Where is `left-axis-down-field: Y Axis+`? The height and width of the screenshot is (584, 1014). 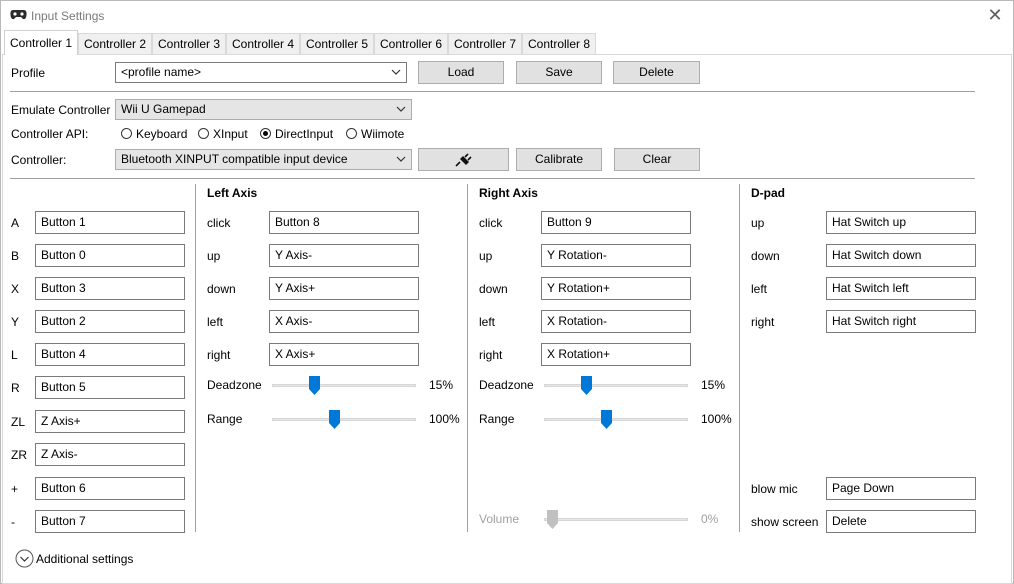
left-axis-down-field: Y Axis+ is located at coordinates (344, 288).